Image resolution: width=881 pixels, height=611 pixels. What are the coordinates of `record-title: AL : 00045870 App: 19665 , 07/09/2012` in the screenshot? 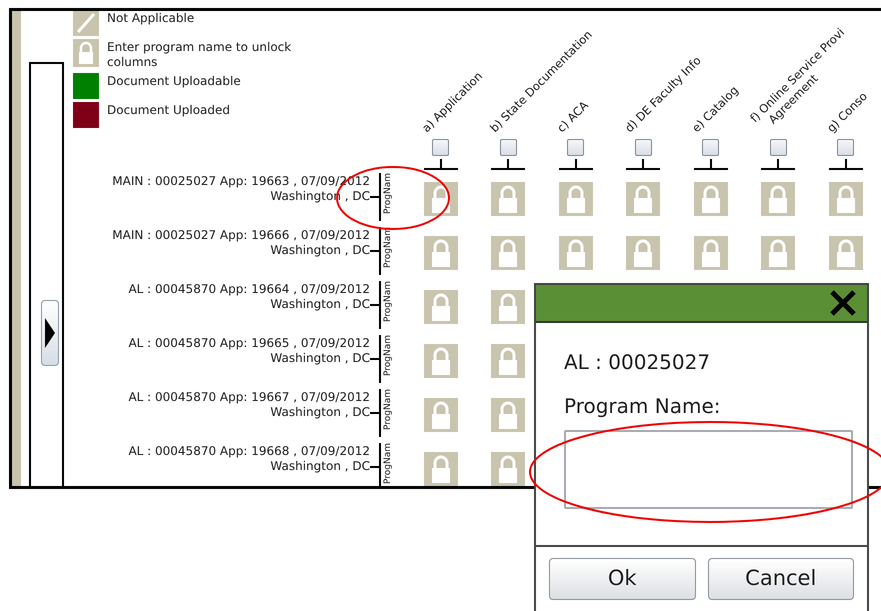 It's located at (248, 343).